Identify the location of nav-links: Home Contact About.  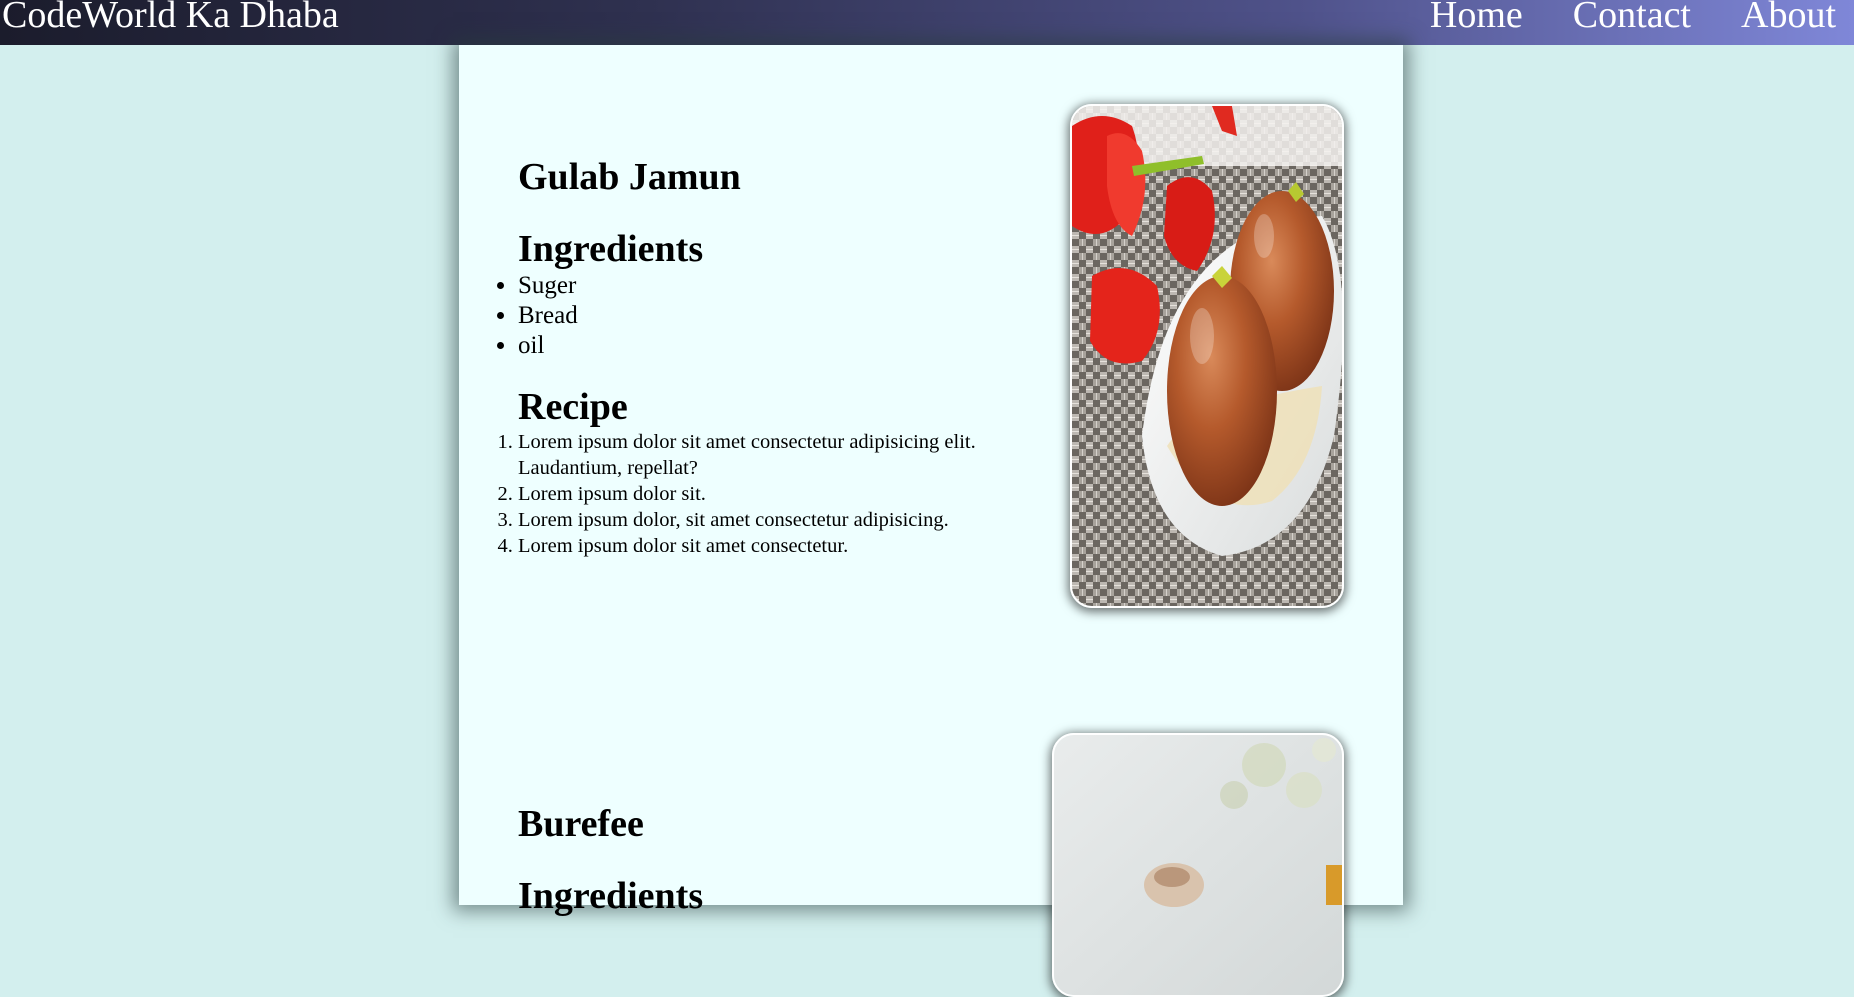
(1633, 19).